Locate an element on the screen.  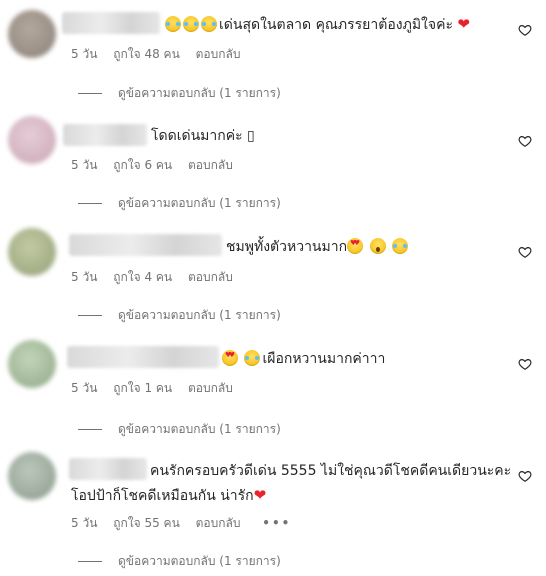
astonished-emoji is located at coordinates (377, 246).